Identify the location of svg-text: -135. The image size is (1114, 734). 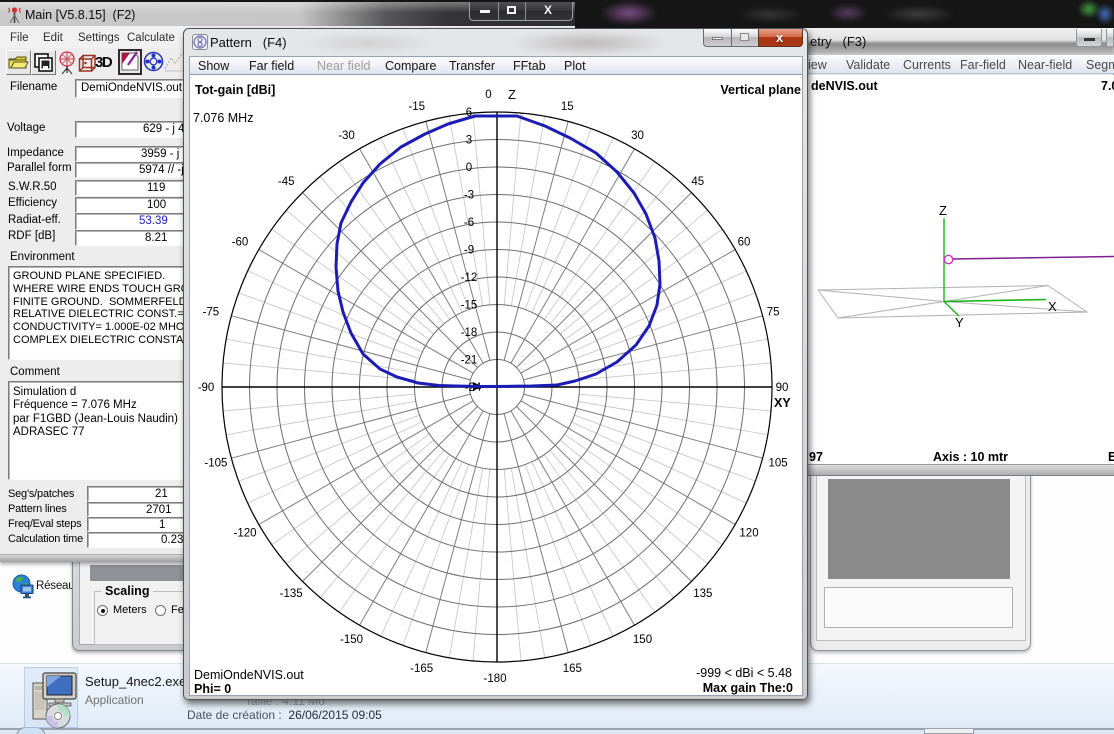
(291, 594).